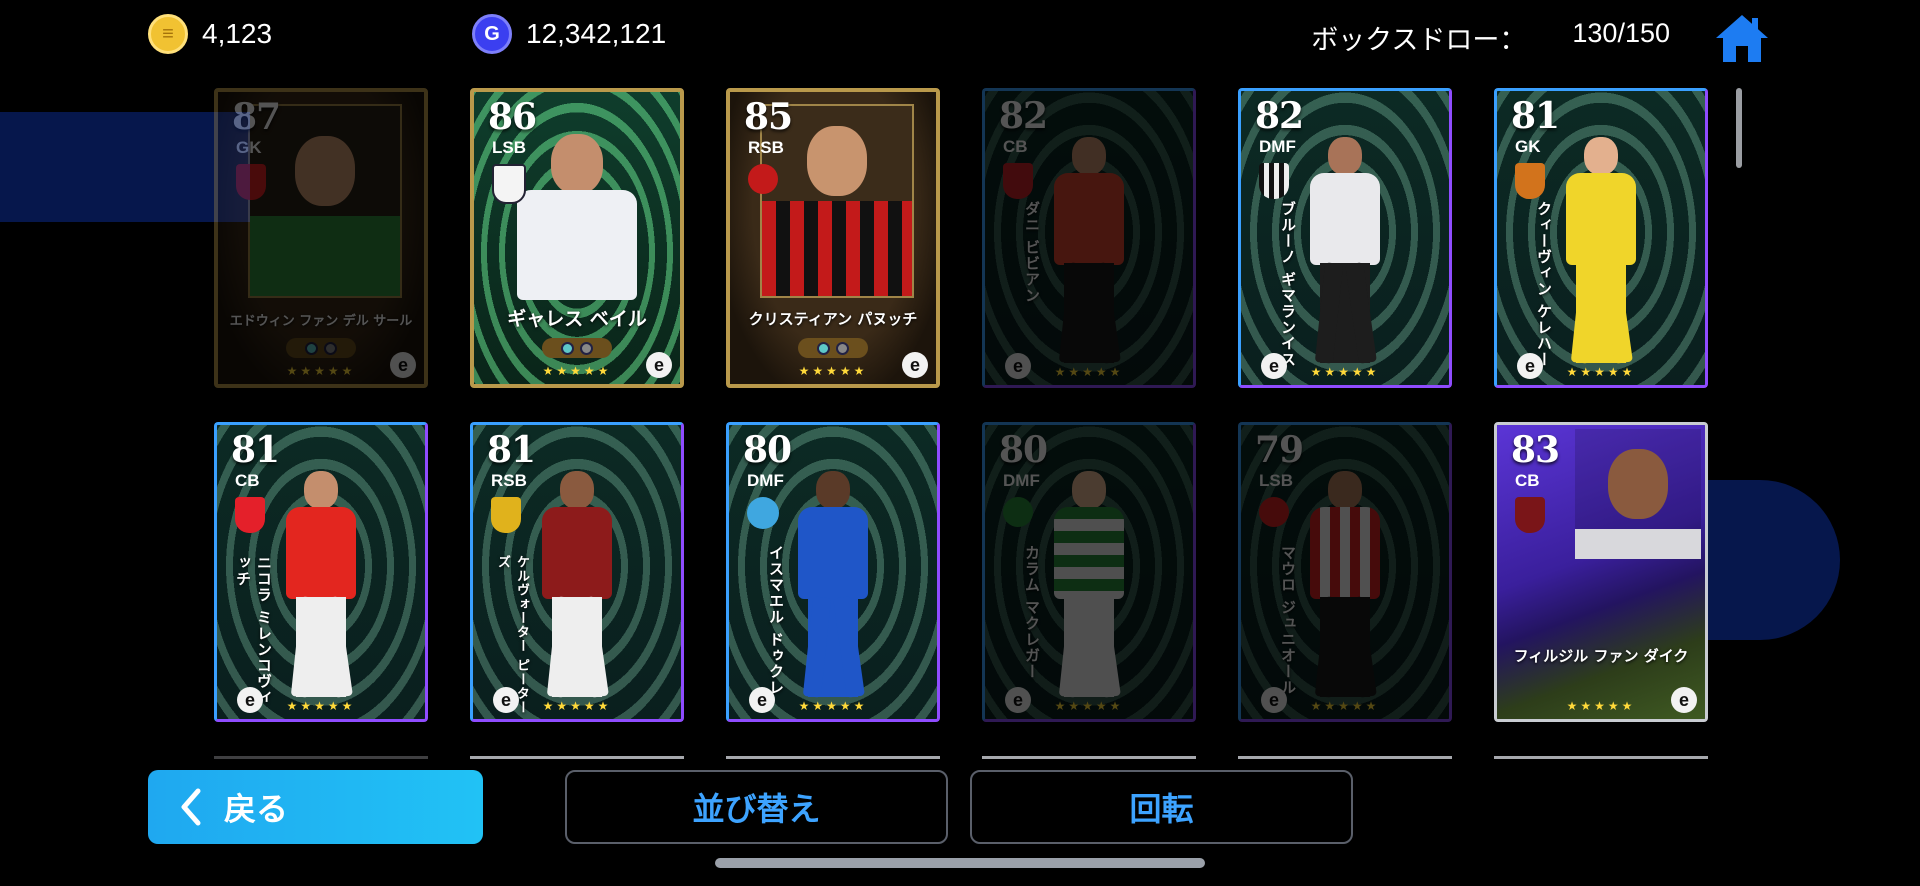 The image size is (1920, 886). Describe the element at coordinates (960, 38) in the screenshot. I see `top-bar: ≡ 4,123 G 12,342,121 ボックスドロー： 130/150` at that location.